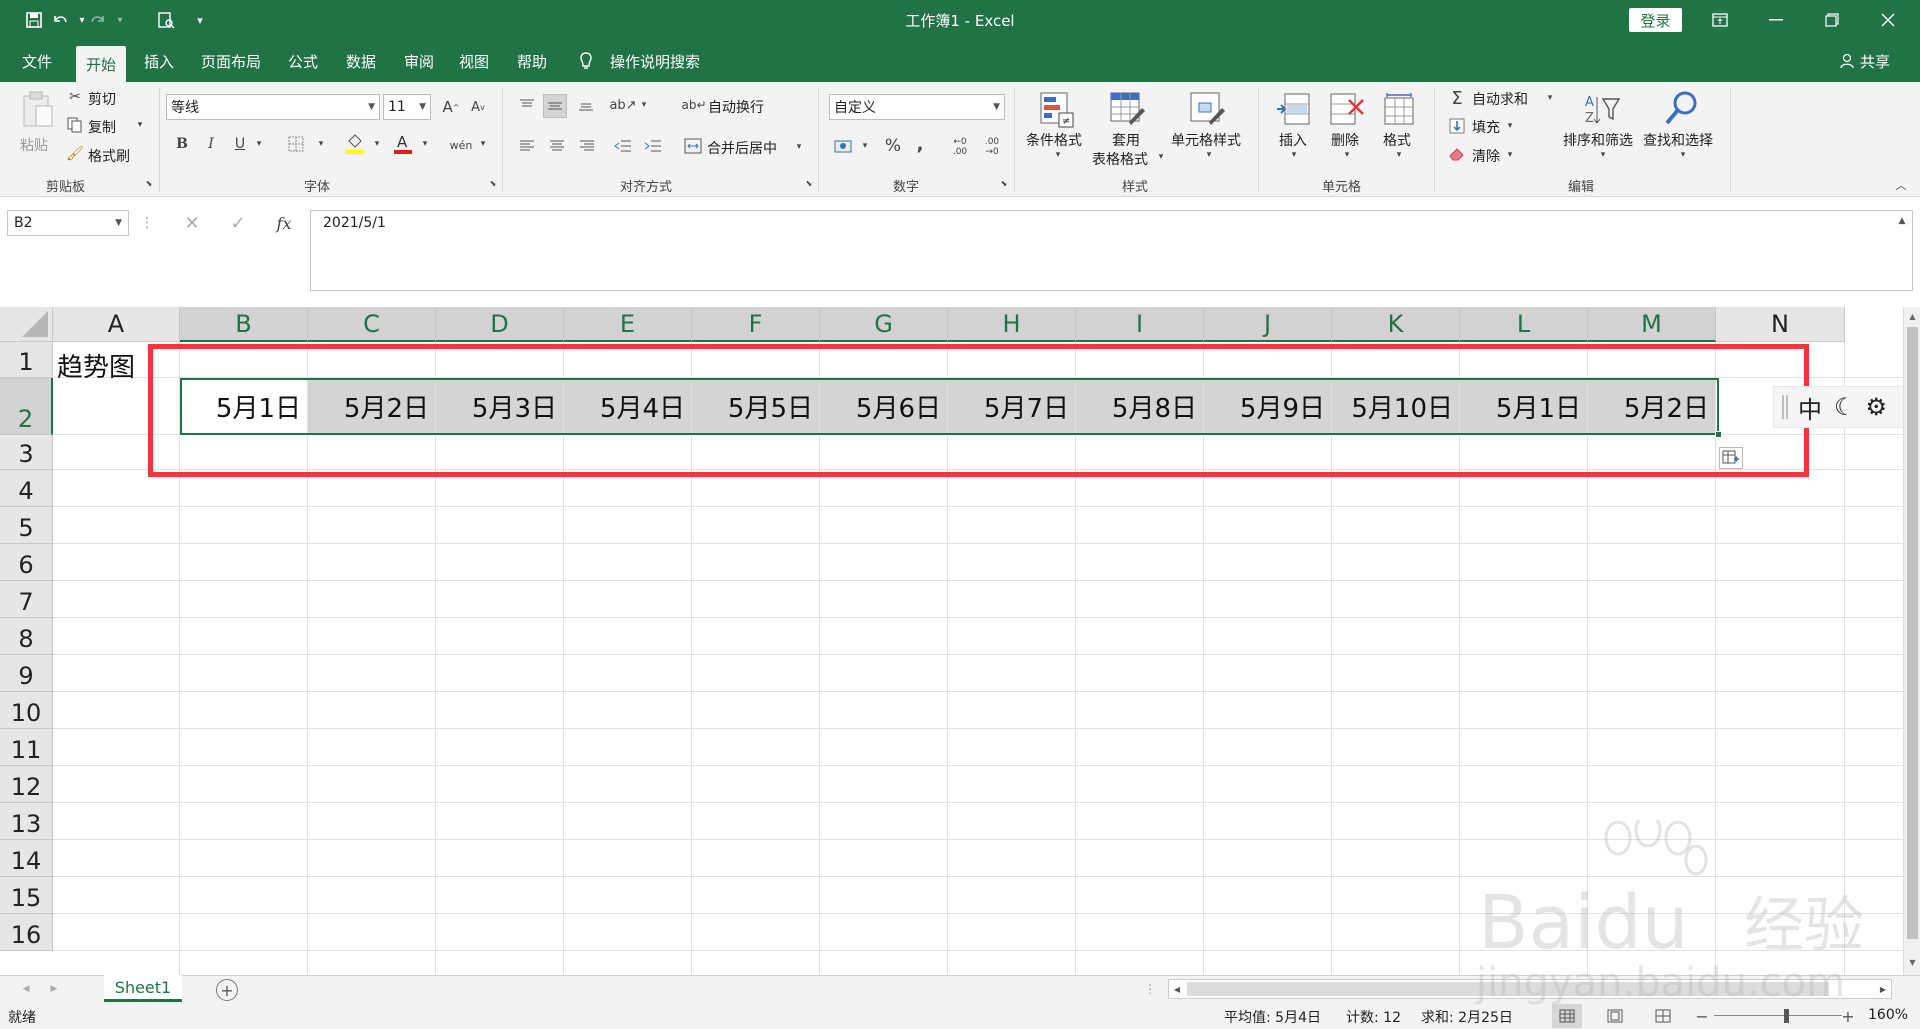  Describe the element at coordinates (1206, 140) in the screenshot. I see `cell-styles-button: 单元格样式` at that location.